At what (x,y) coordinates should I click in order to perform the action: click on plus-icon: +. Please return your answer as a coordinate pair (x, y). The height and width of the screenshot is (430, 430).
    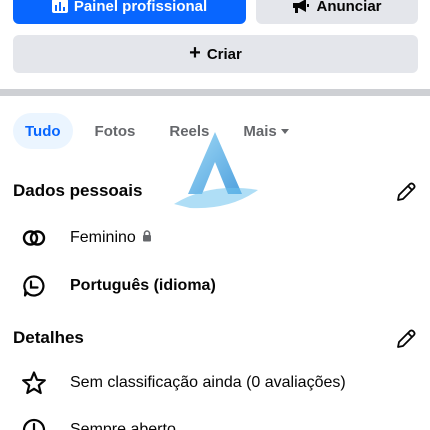
    Looking at the image, I should click on (195, 53).